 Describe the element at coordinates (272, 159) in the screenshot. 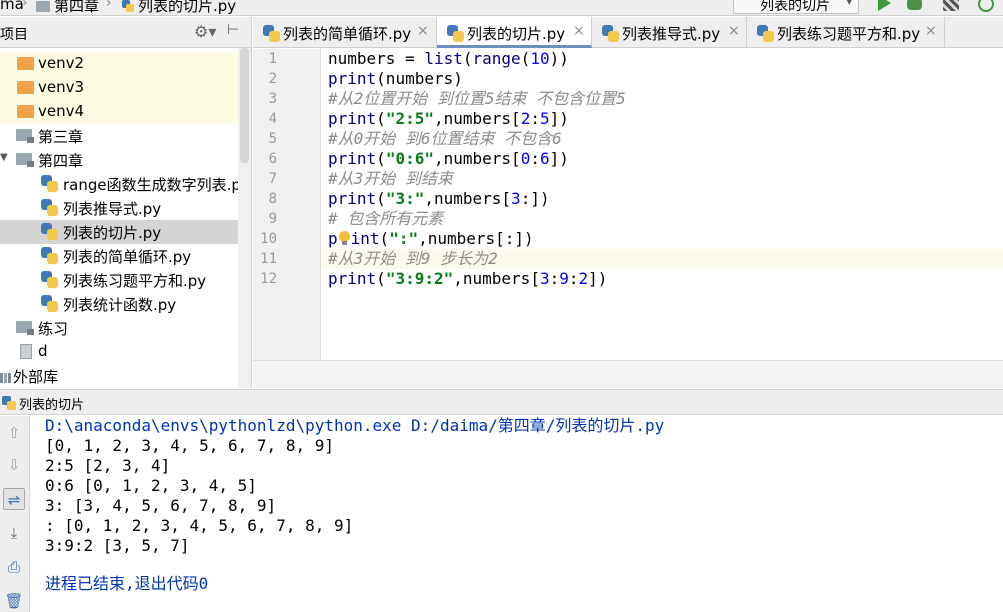

I see `line-number: 6` at that location.